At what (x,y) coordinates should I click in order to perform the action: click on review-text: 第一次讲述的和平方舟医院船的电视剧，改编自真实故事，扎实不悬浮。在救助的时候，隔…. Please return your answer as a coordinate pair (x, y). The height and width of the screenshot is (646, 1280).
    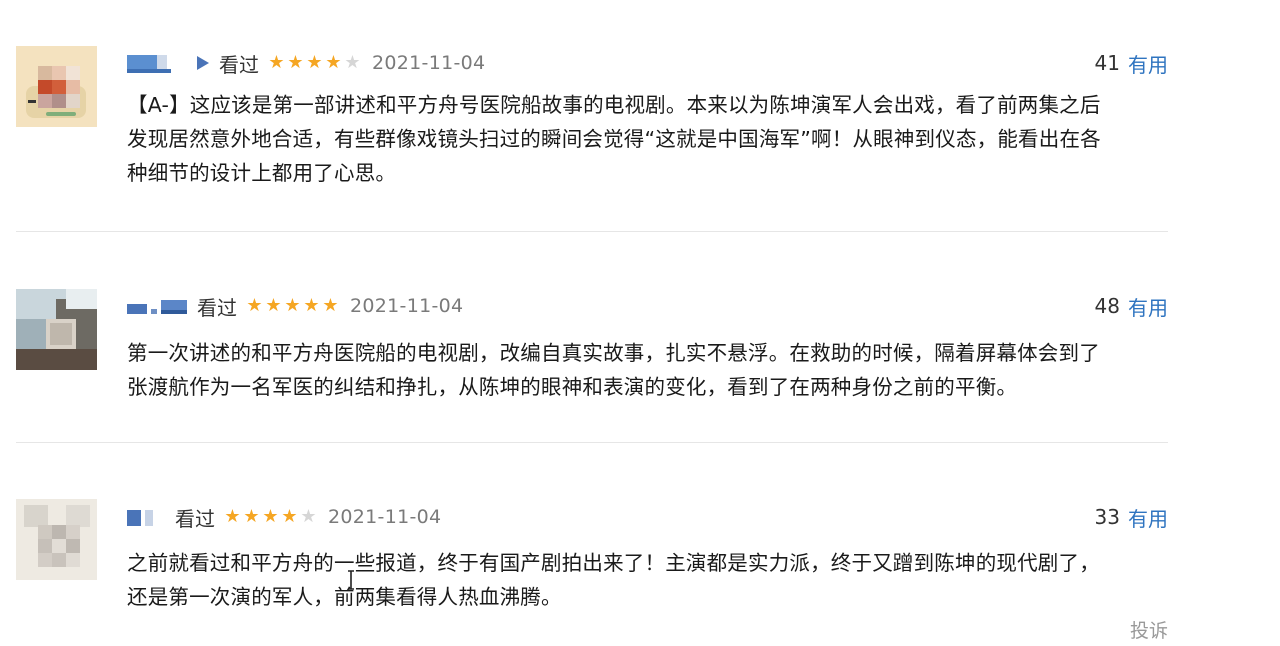
    Looking at the image, I should click on (613, 370).